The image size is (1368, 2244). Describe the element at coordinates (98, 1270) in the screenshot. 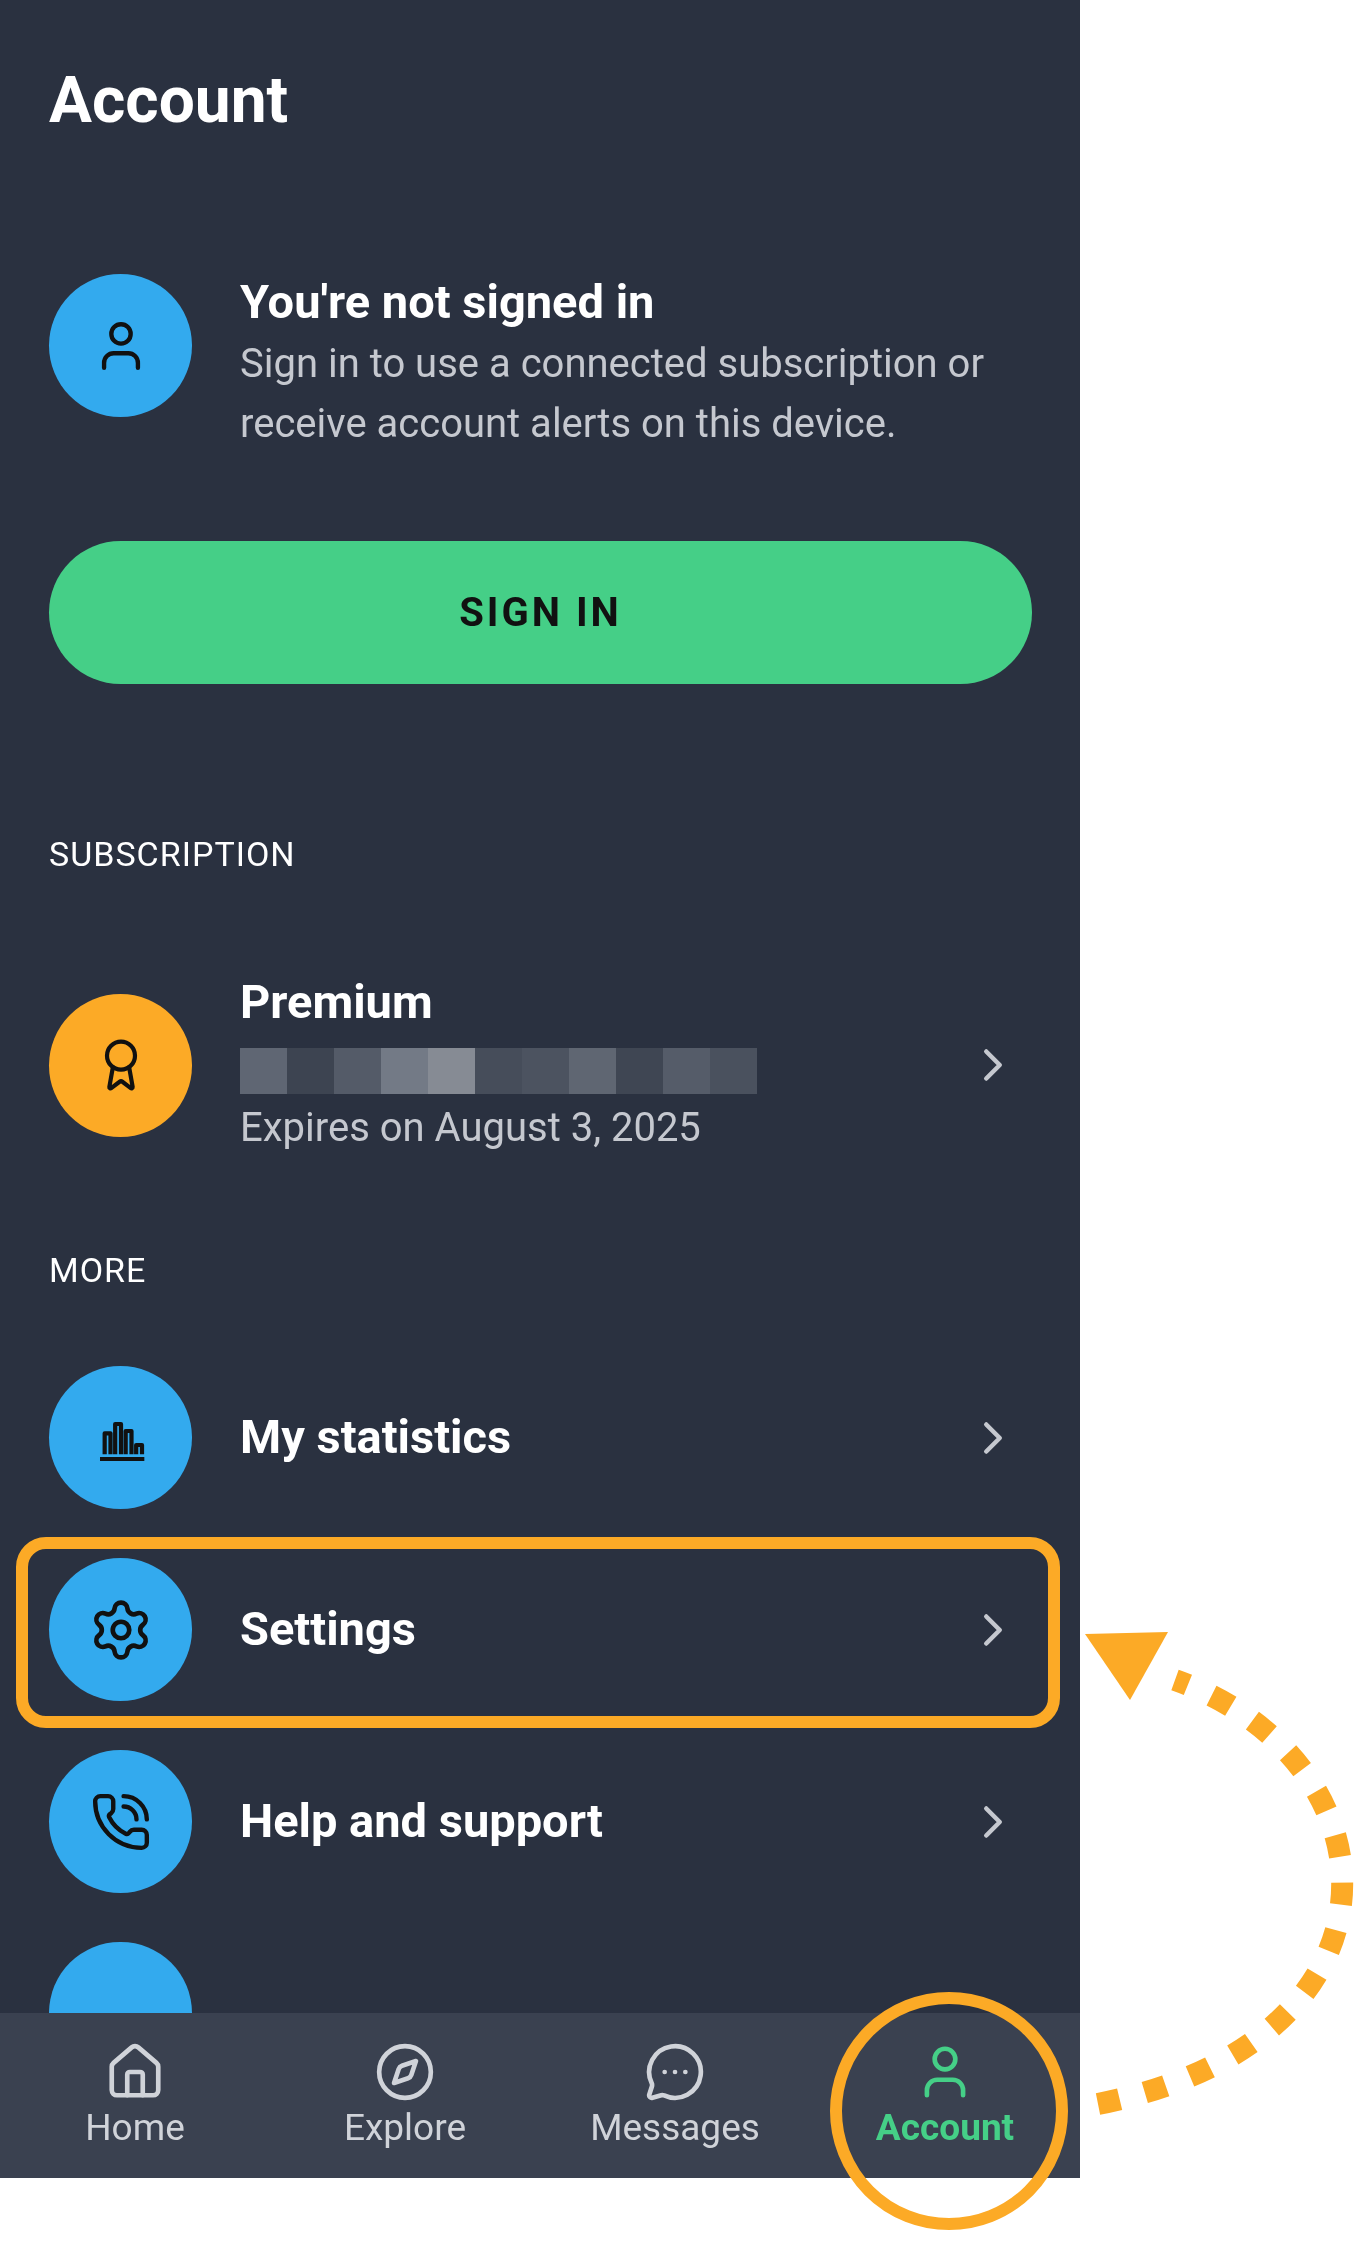

I see `section-heading: MORE` at that location.